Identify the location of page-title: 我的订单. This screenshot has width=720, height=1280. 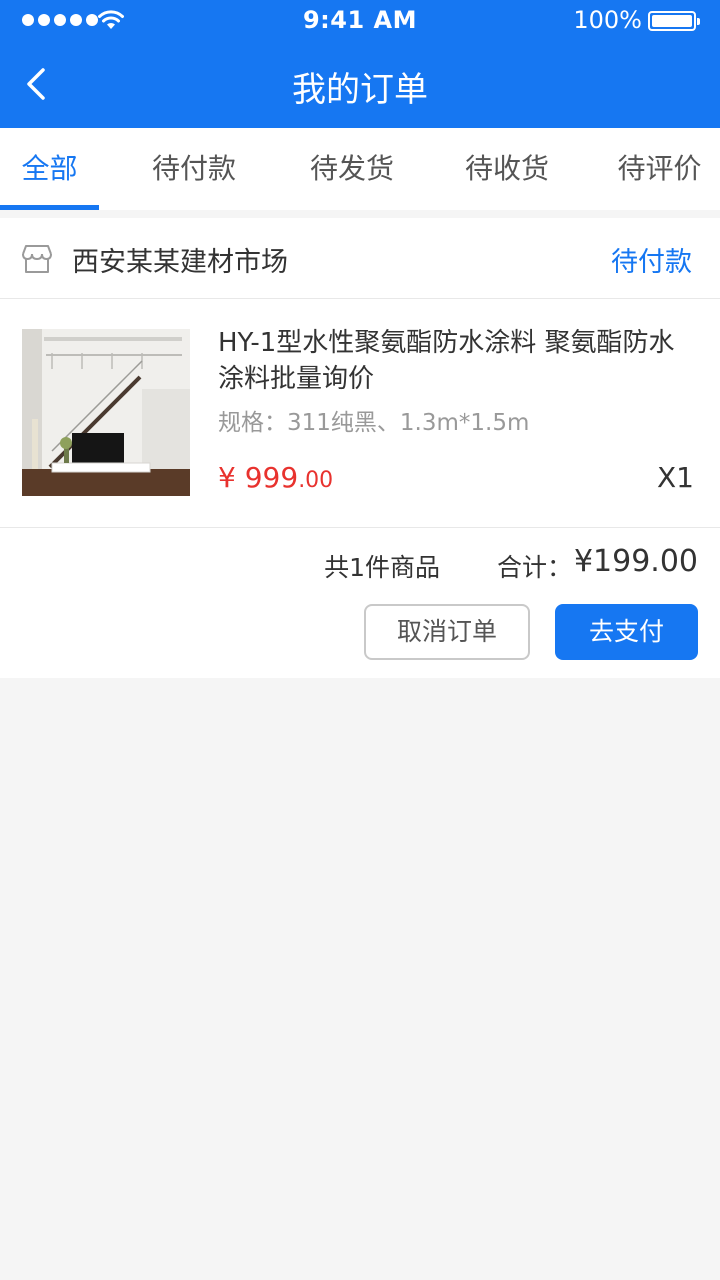
(360, 90).